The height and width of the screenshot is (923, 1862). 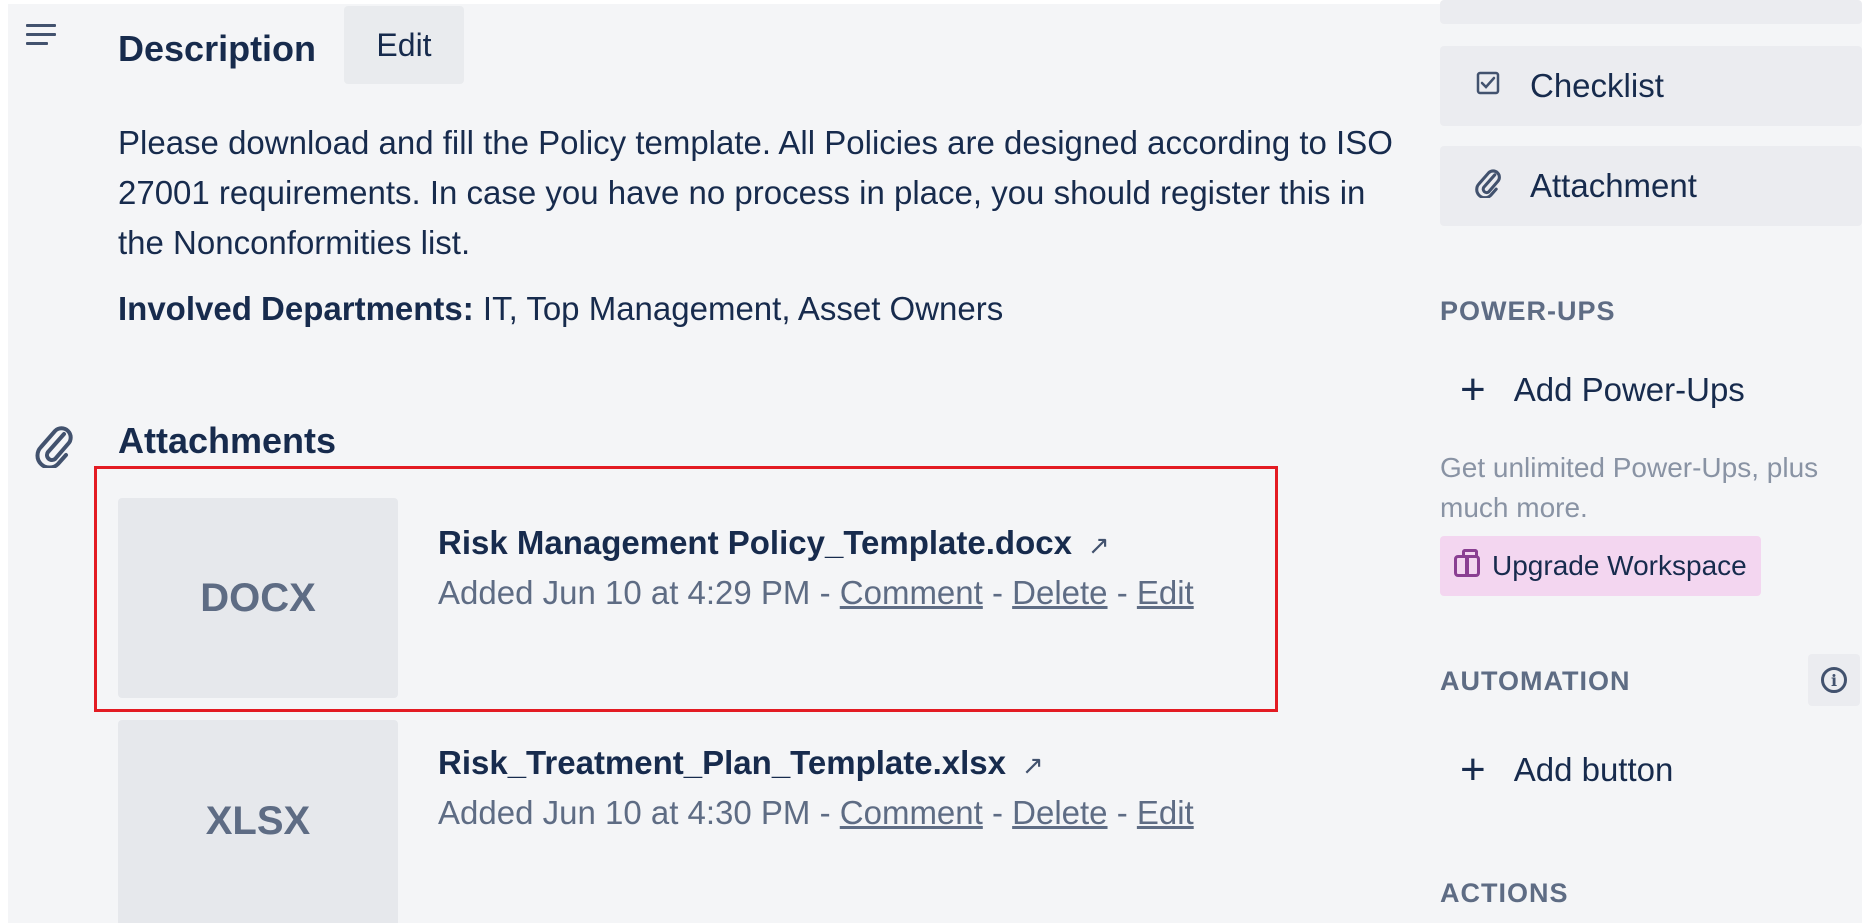 I want to click on checklist-icon, so click(x=1488, y=86).